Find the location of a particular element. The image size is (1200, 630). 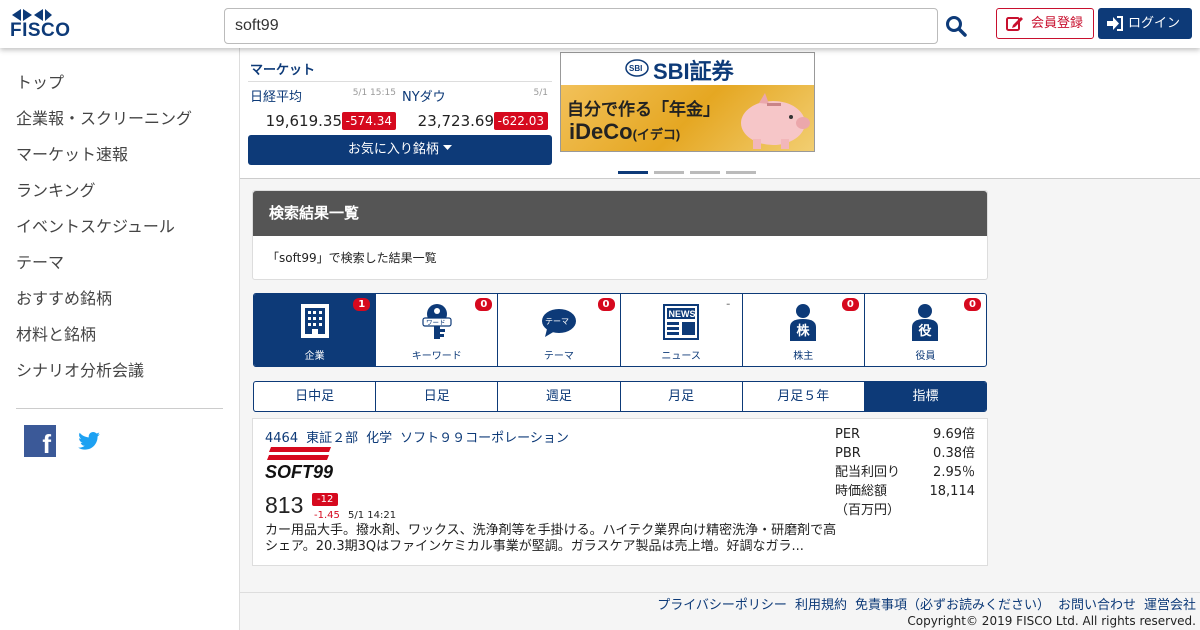

search-icon is located at coordinates (956, 26).